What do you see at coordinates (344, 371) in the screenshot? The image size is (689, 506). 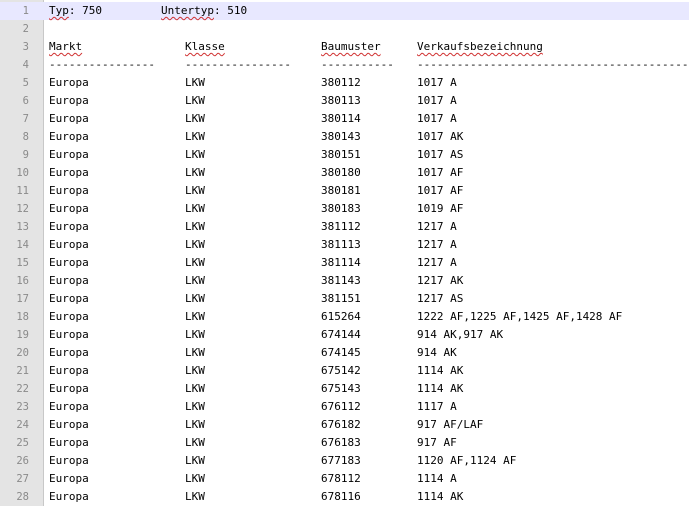 I see `table-row: 21 Europa LKW 675142 1114 AK` at bounding box center [344, 371].